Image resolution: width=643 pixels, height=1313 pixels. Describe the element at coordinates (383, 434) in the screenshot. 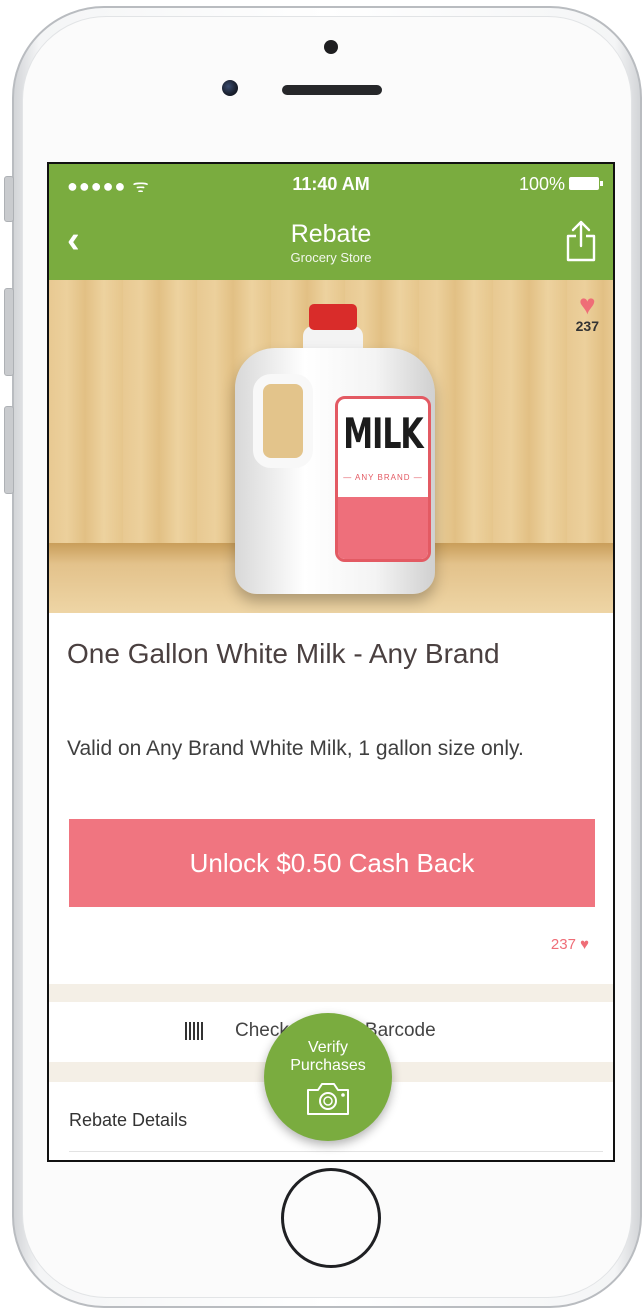

I see `label-word: MILK` at that location.